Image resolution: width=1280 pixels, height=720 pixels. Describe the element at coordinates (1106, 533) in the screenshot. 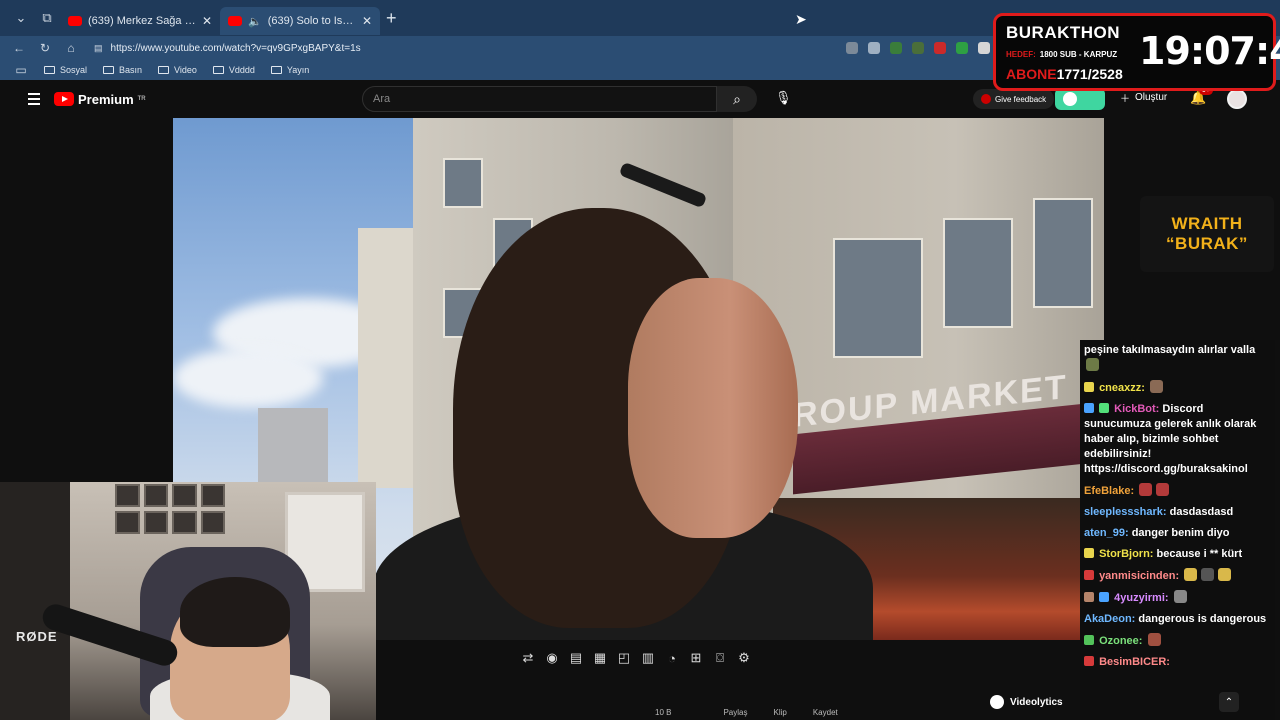

I see `chat-username: aten_99:` at that location.